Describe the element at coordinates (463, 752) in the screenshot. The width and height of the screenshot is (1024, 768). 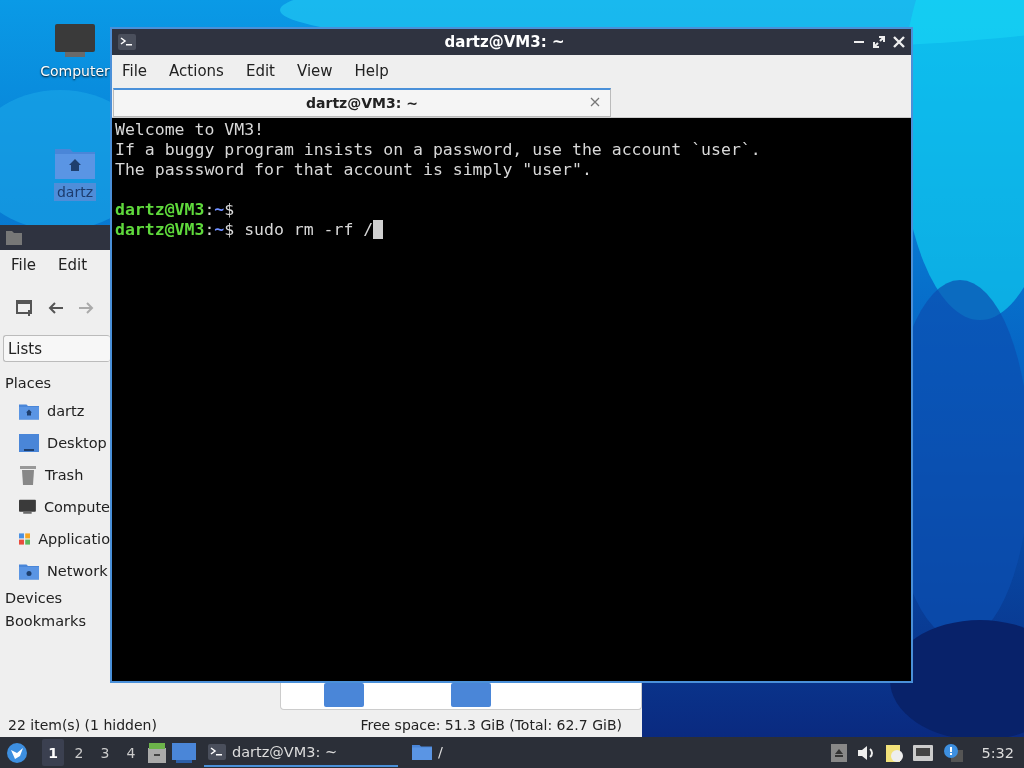
I see `taskbar-task: /` at that location.